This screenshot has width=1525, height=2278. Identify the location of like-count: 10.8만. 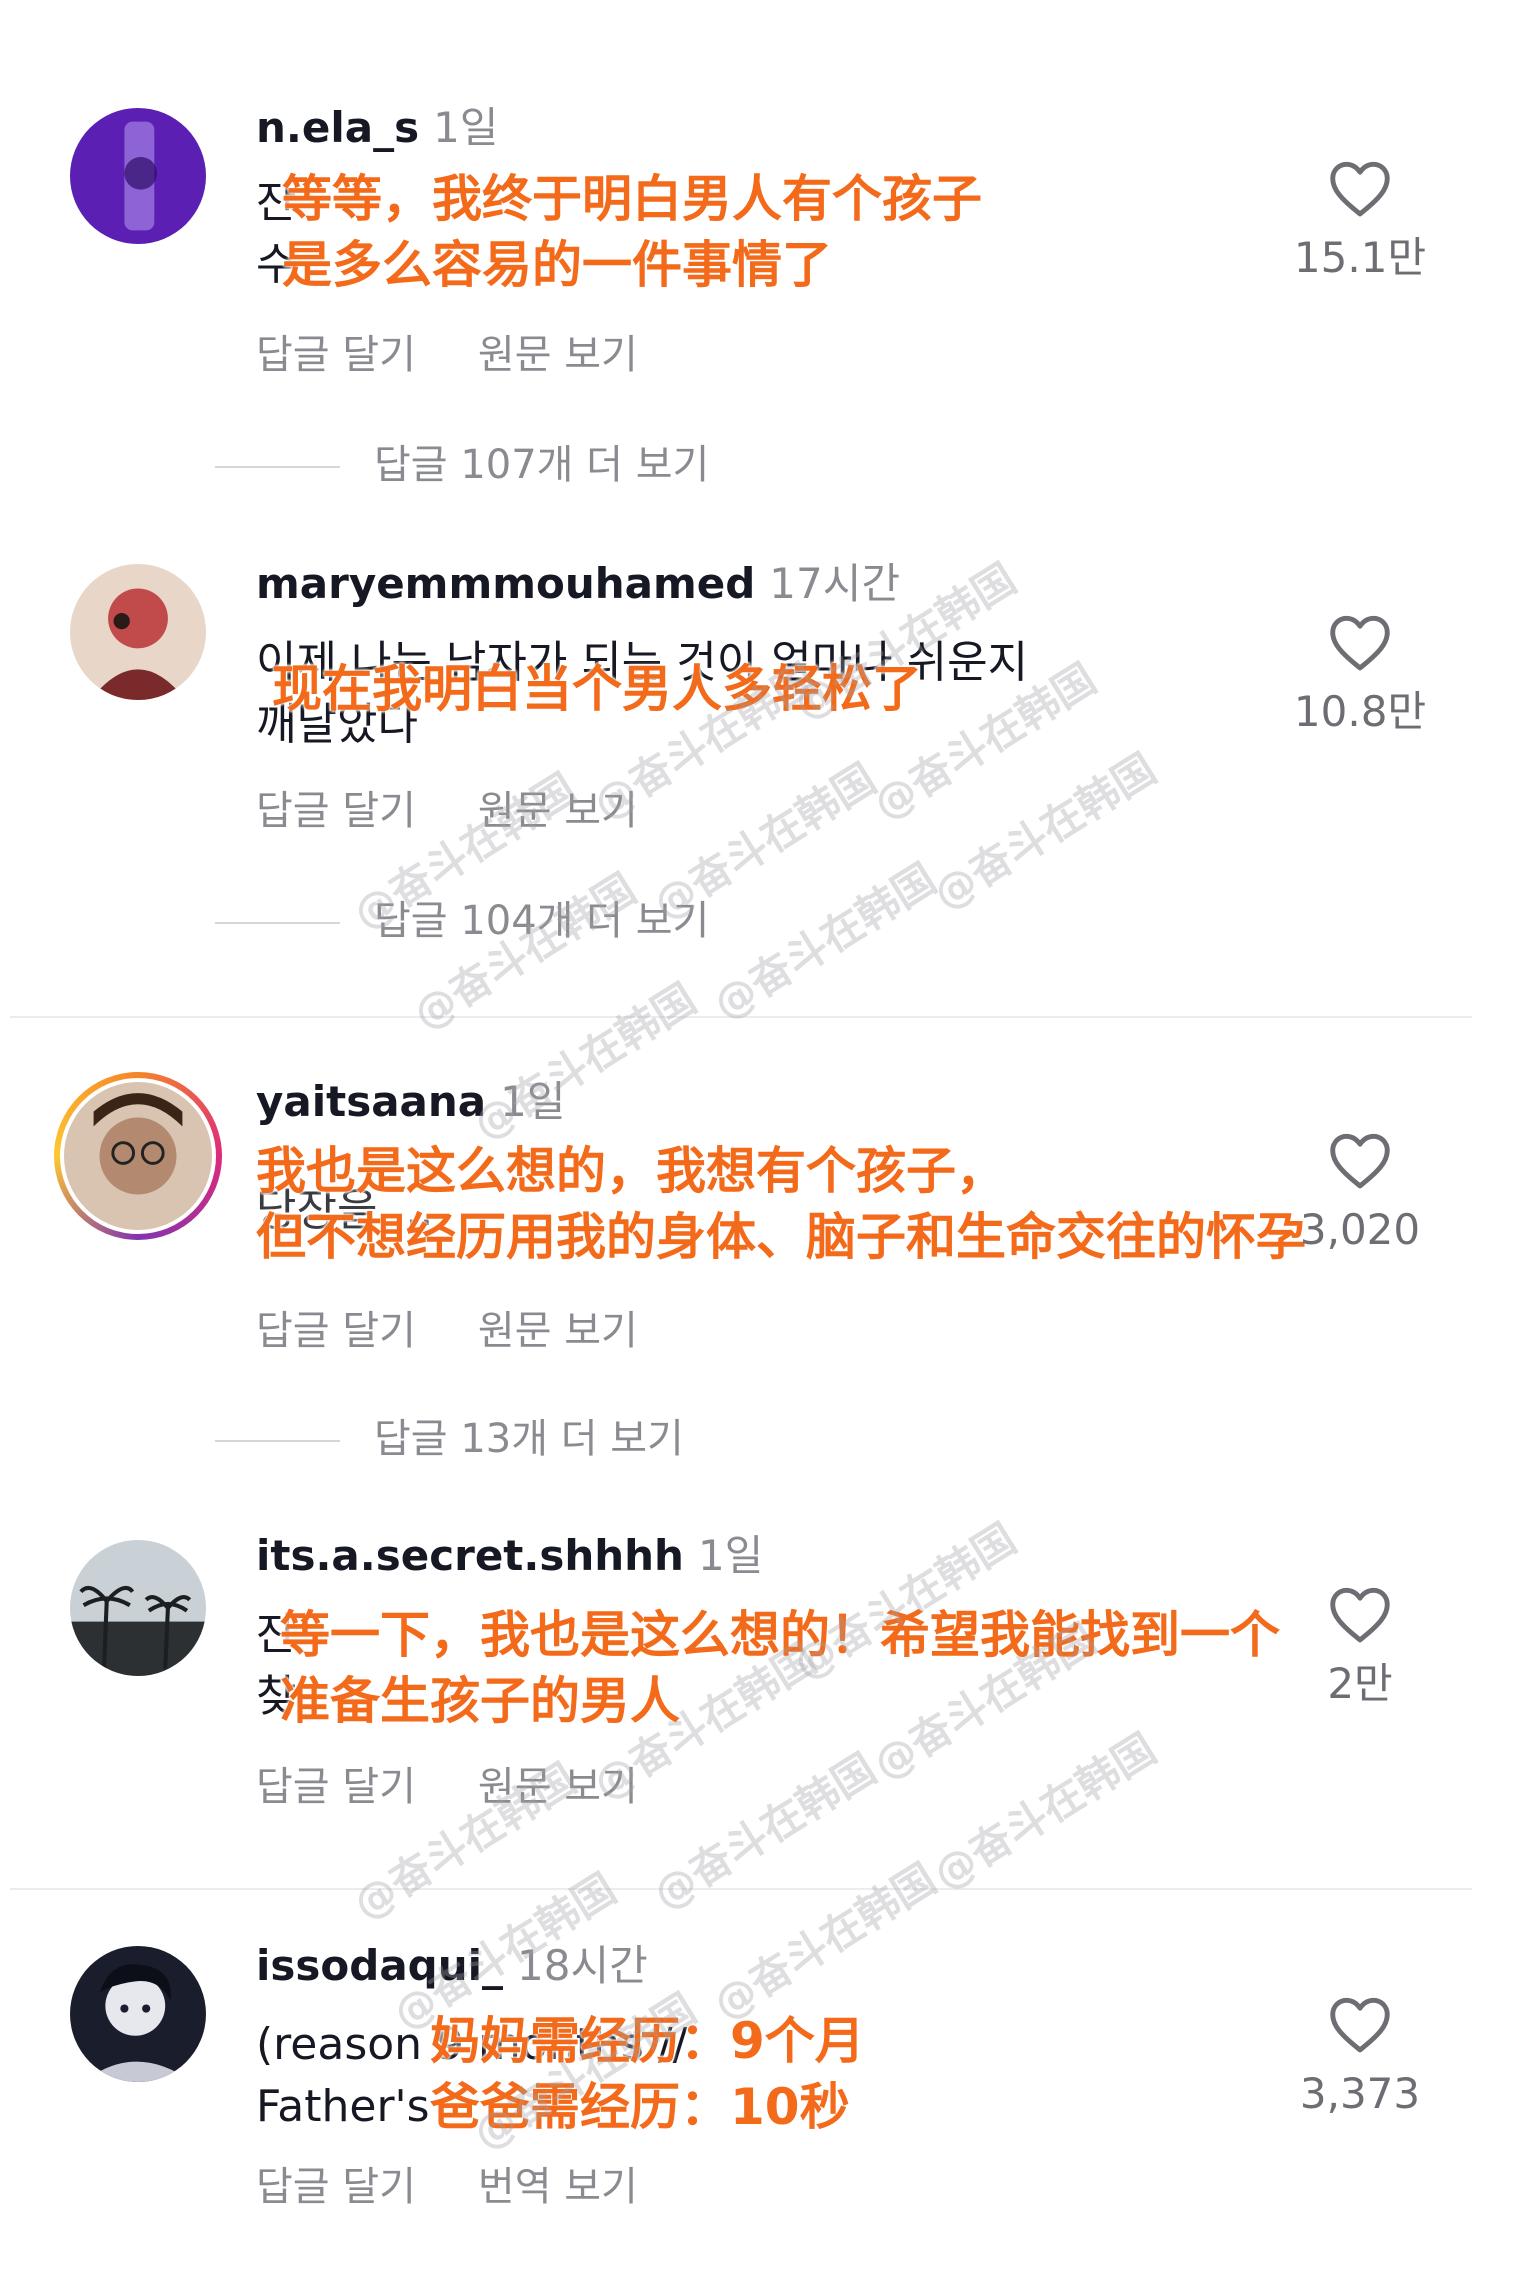
(1360, 711).